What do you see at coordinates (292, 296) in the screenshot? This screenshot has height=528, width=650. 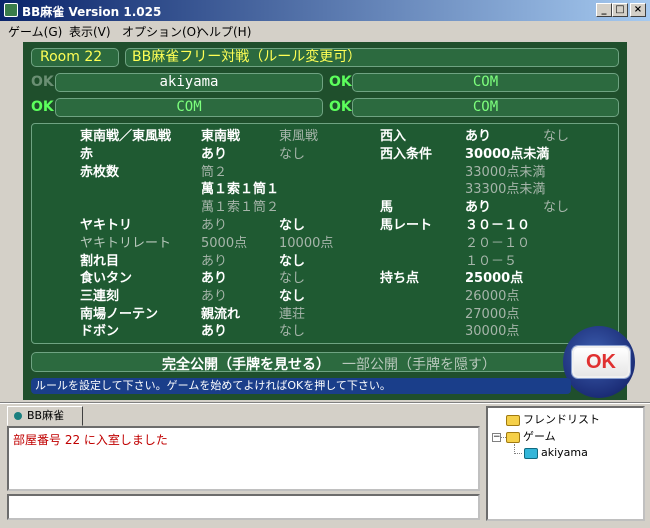 I see `sanrenko-option-nashi: なし` at bounding box center [292, 296].